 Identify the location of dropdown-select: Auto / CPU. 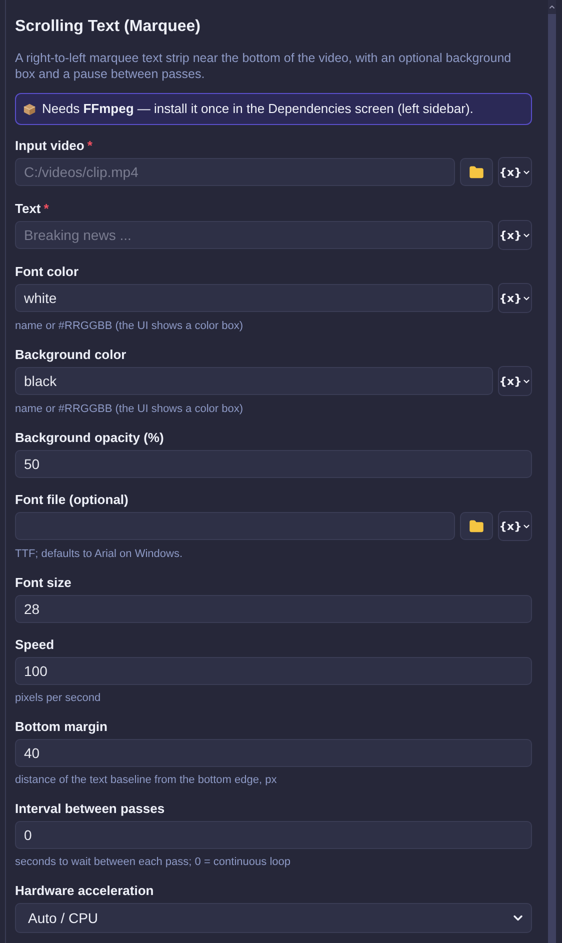
(273, 918).